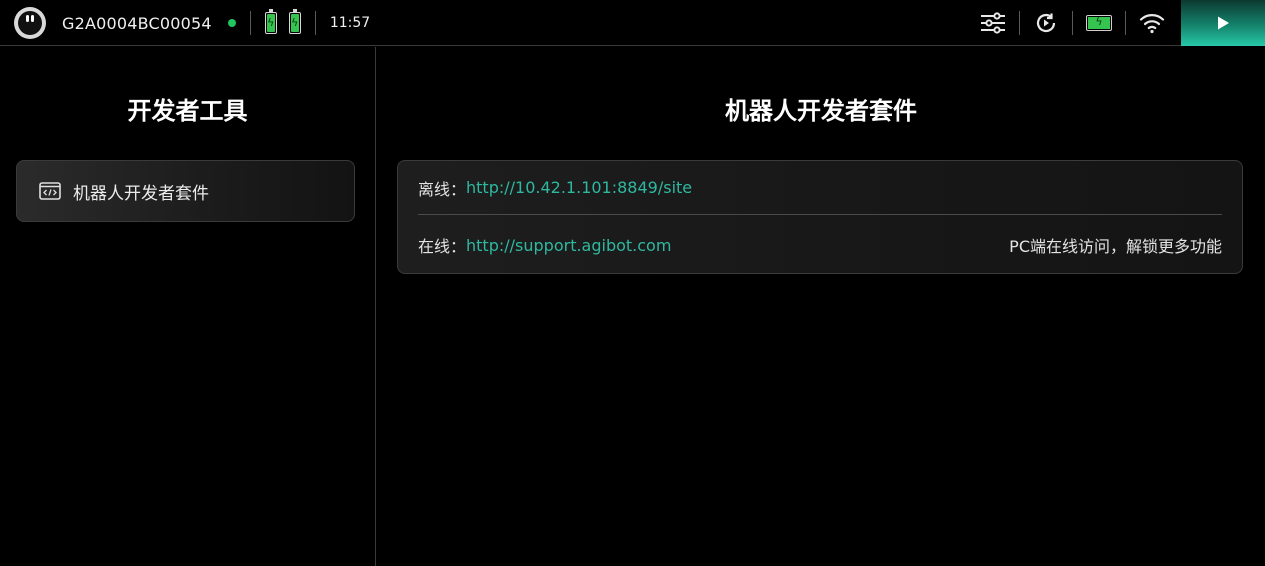 The height and width of the screenshot is (566, 1265). I want to click on play-icon, so click(1223, 23).